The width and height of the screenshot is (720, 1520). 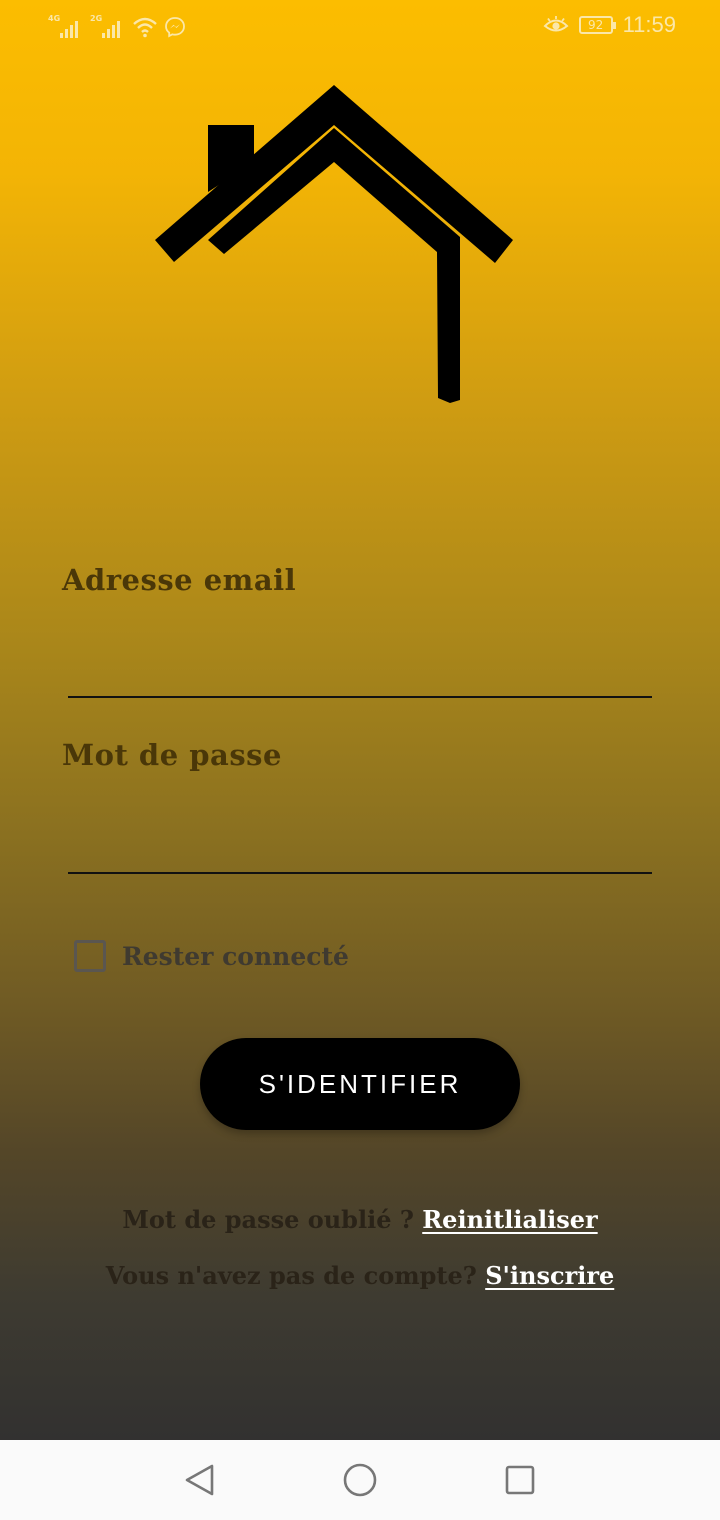 I want to click on forgot-password-row: Mot de passe oublié ? Reinitlialiser, so click(x=360, y=1219).